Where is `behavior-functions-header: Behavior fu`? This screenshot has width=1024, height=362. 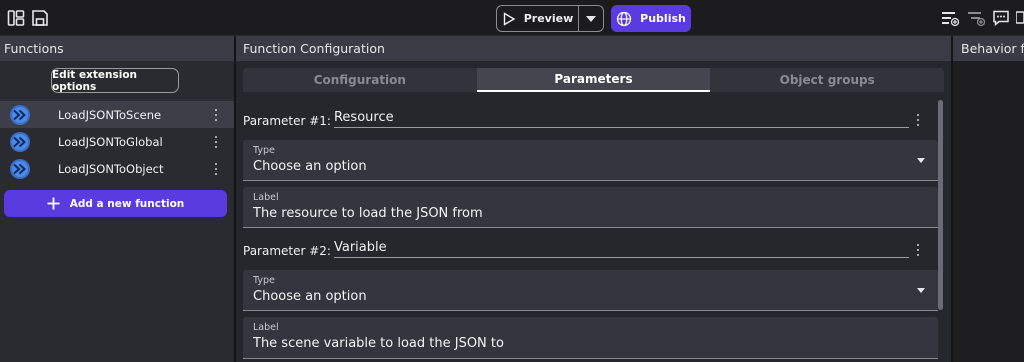
behavior-functions-header: Behavior fu is located at coordinates (988, 48).